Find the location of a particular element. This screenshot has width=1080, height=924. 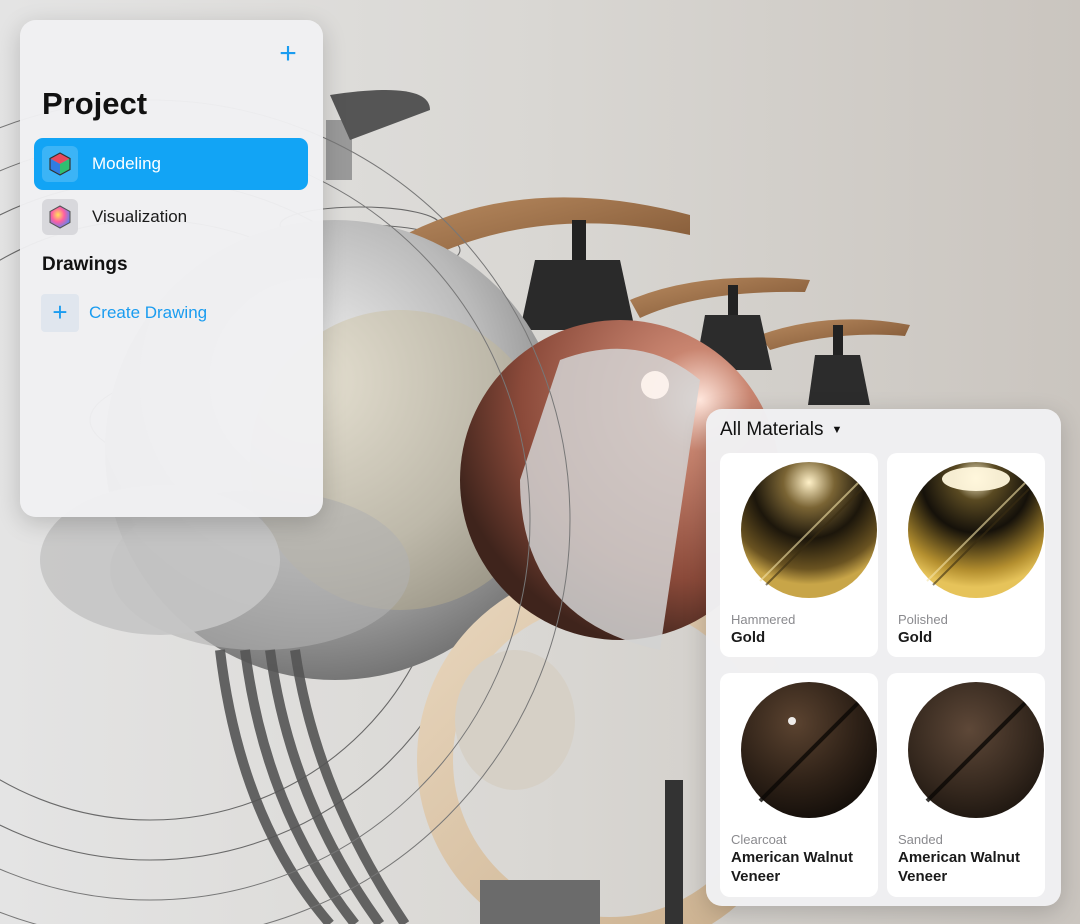

material-card-hammered-gold: Hammered Gold is located at coordinates (799, 555).